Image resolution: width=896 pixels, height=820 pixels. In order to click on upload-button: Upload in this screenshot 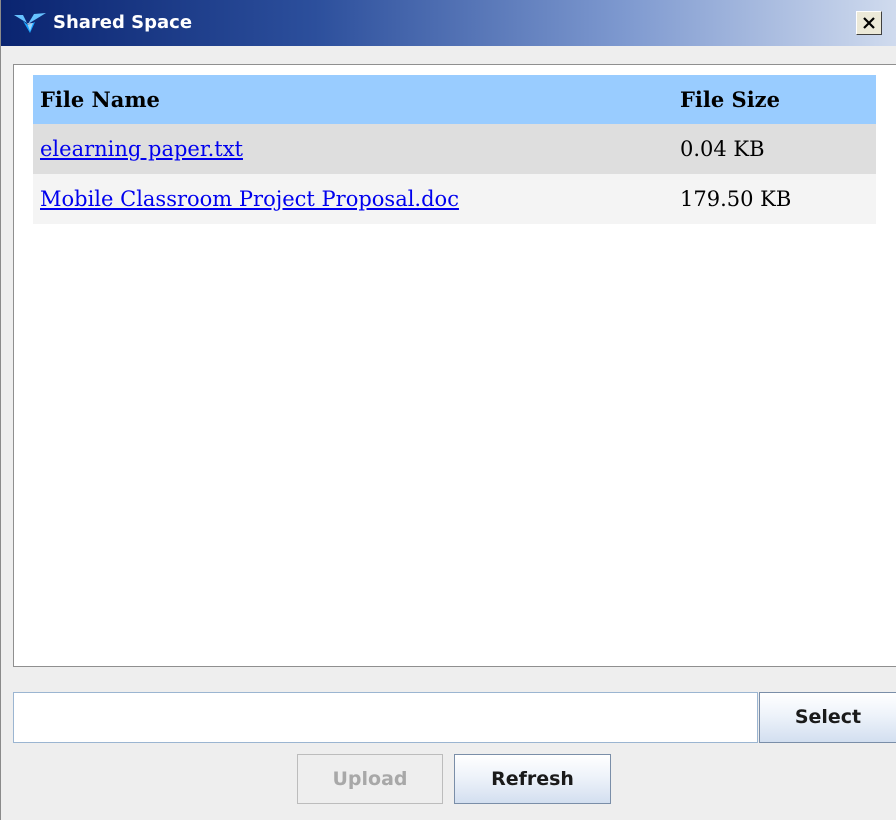, I will do `click(370, 779)`.